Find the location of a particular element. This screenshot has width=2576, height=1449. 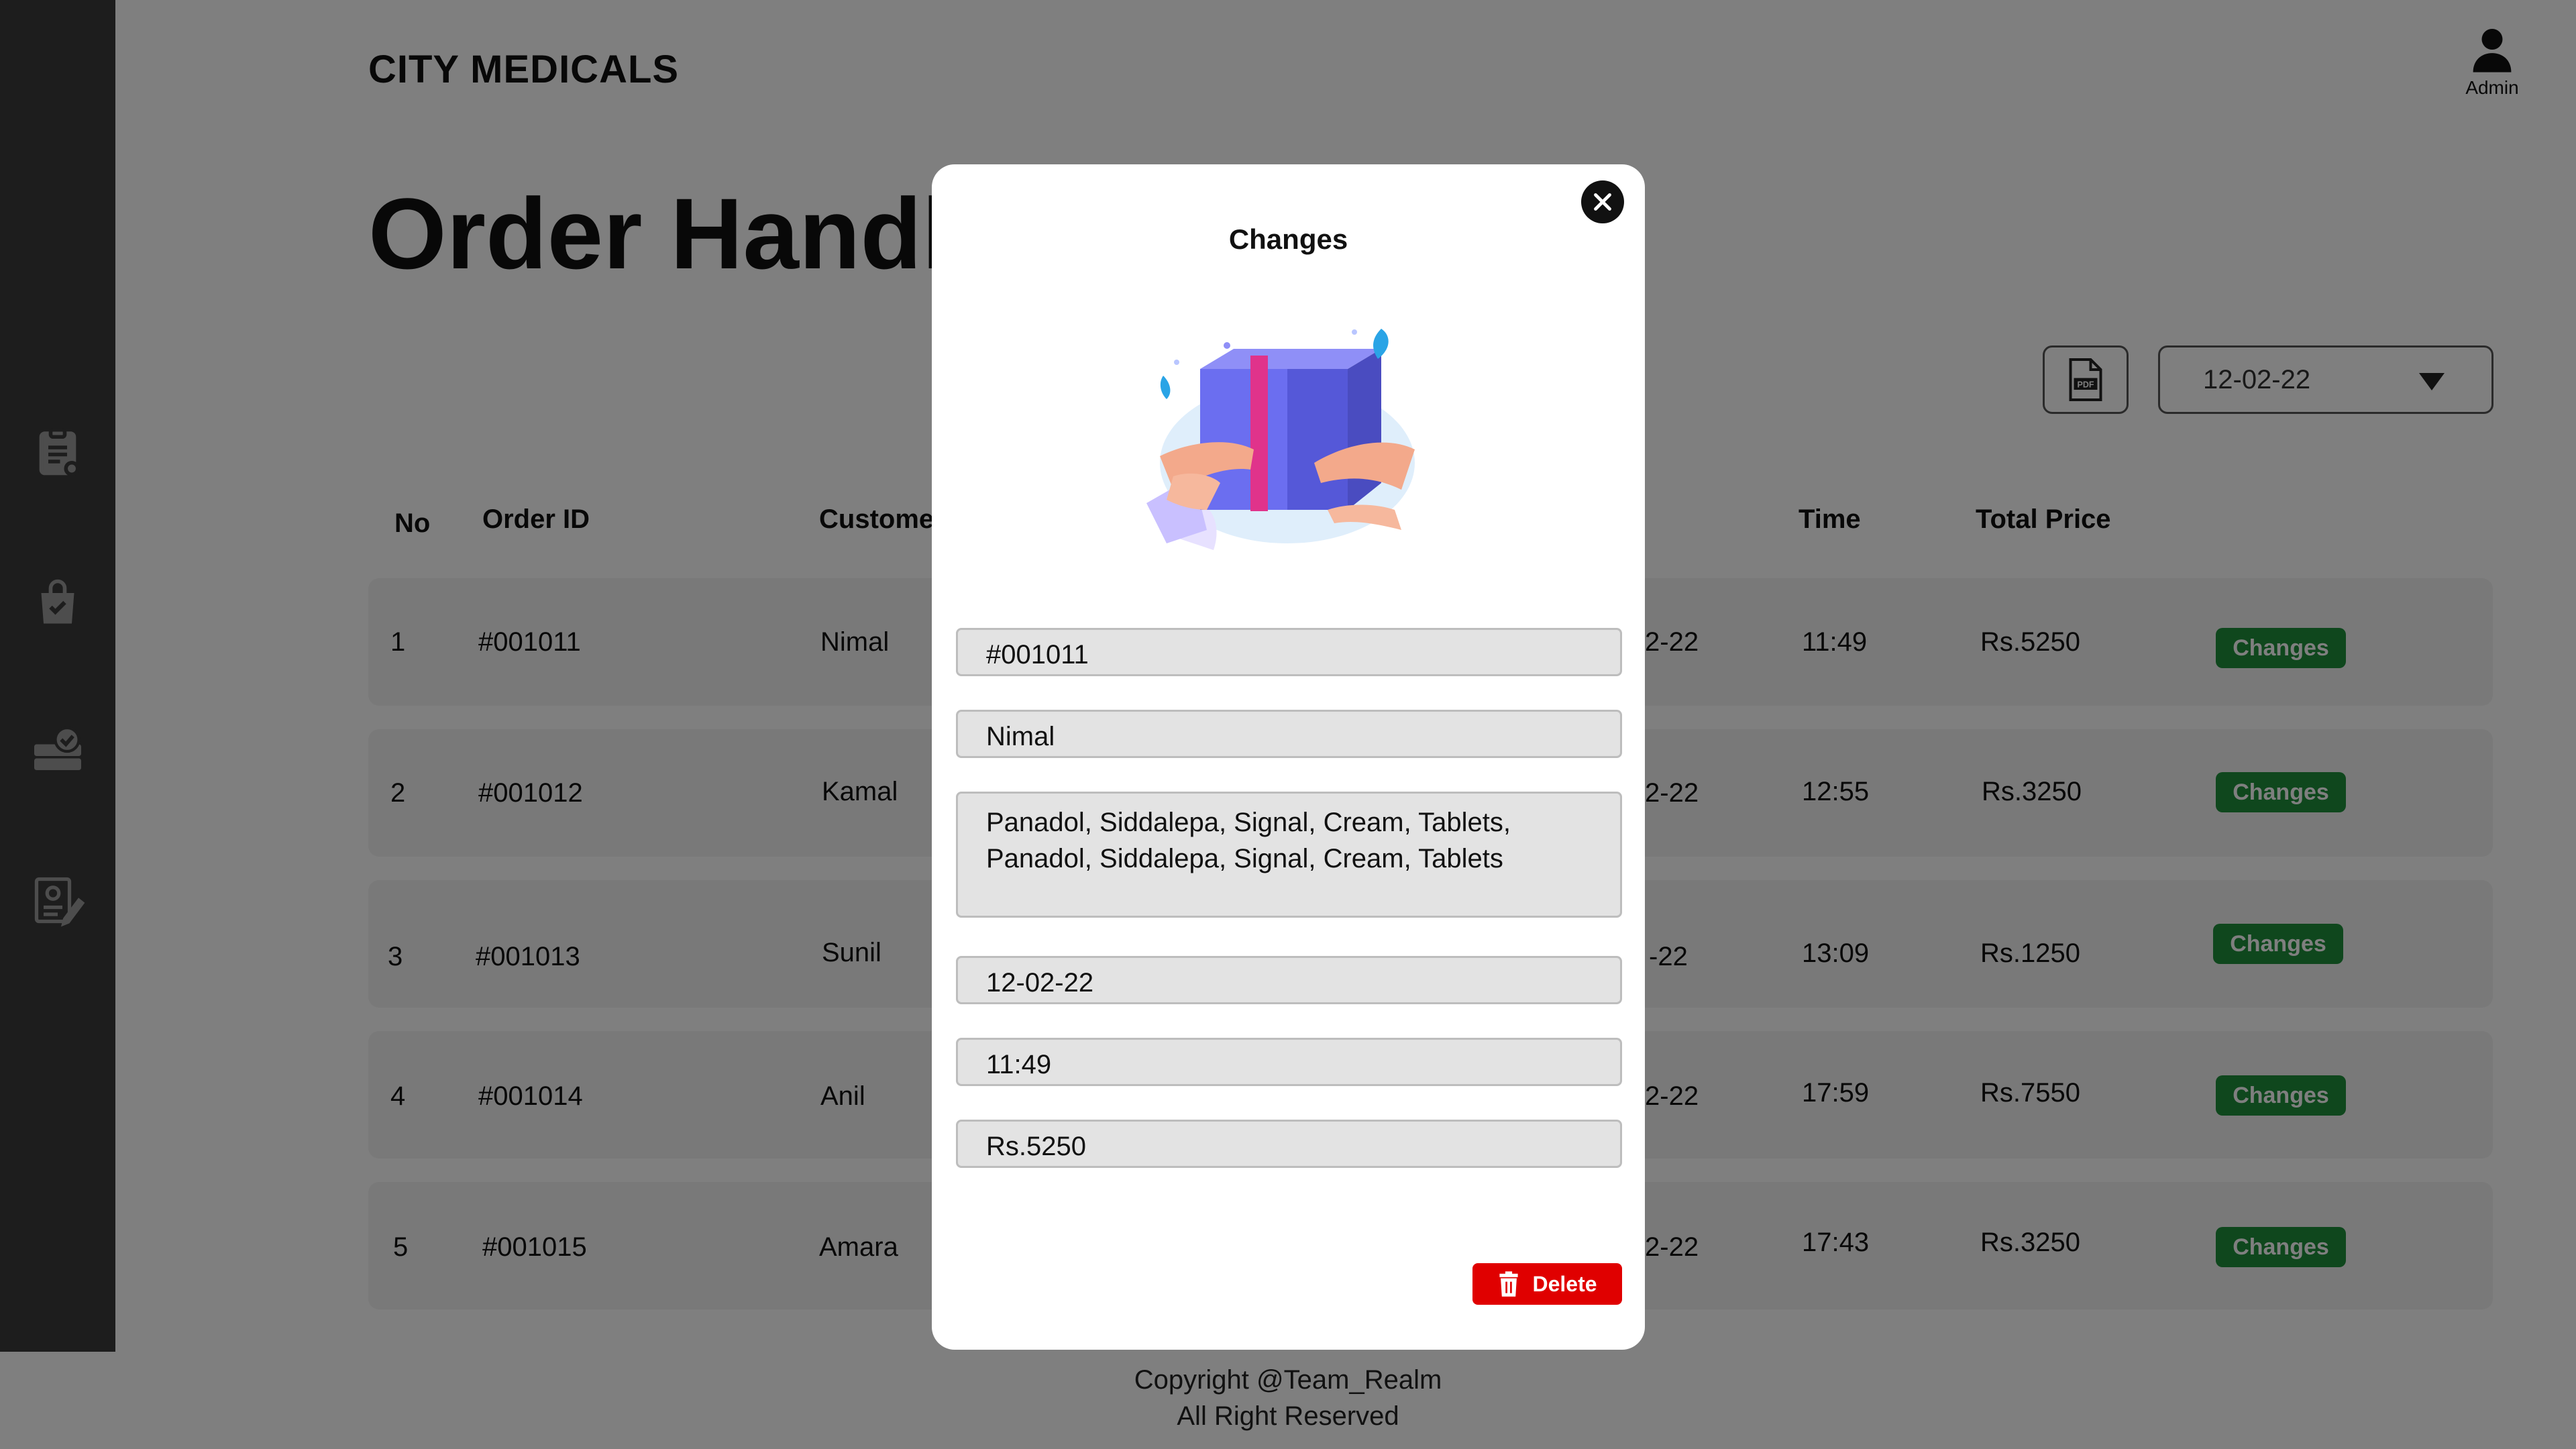

gift-box-hands-illustration is located at coordinates (1280, 439).